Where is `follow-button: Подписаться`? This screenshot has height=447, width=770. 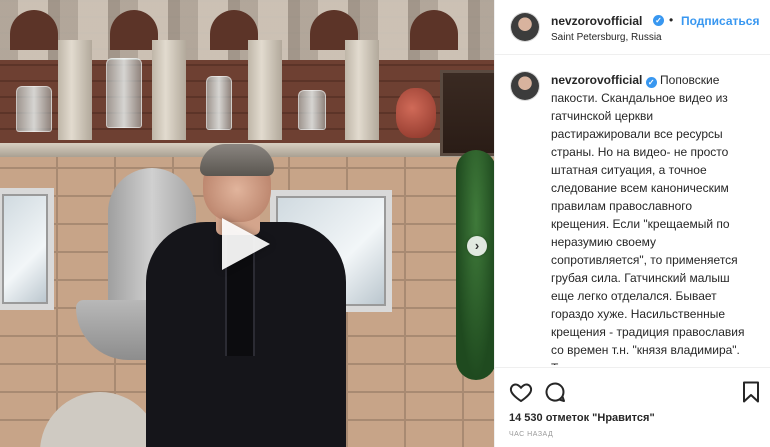
follow-button: Подписаться is located at coordinates (720, 21).